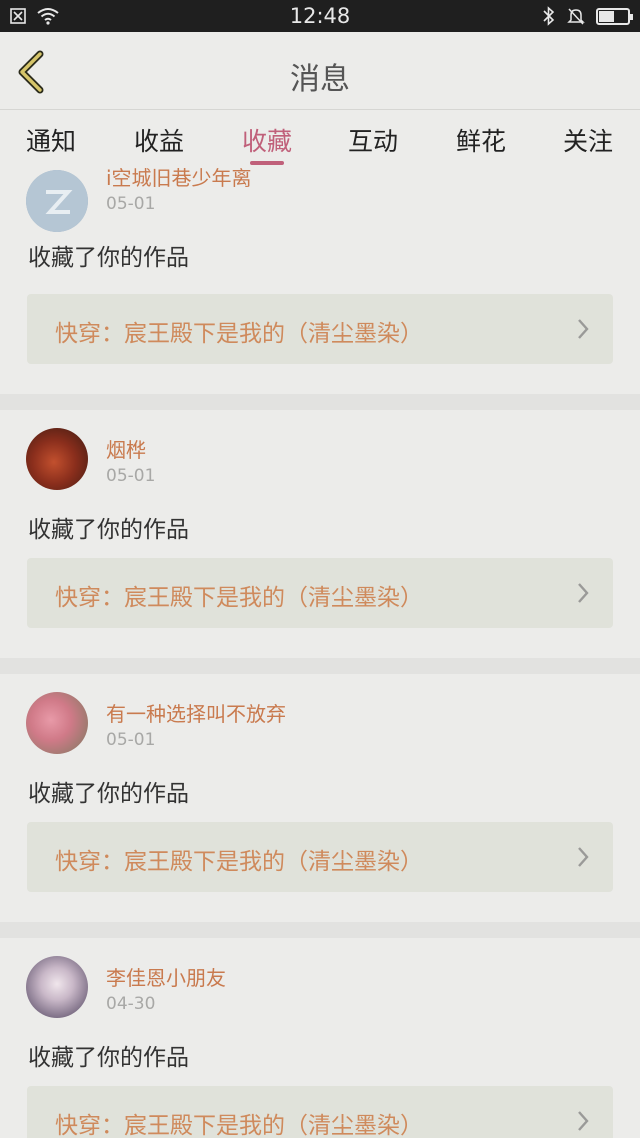 This screenshot has height=1138, width=640. Describe the element at coordinates (320, 138) in the screenshot. I see `tab-bar: 通知 收益 收藏 互动 鲜花 关注` at that location.